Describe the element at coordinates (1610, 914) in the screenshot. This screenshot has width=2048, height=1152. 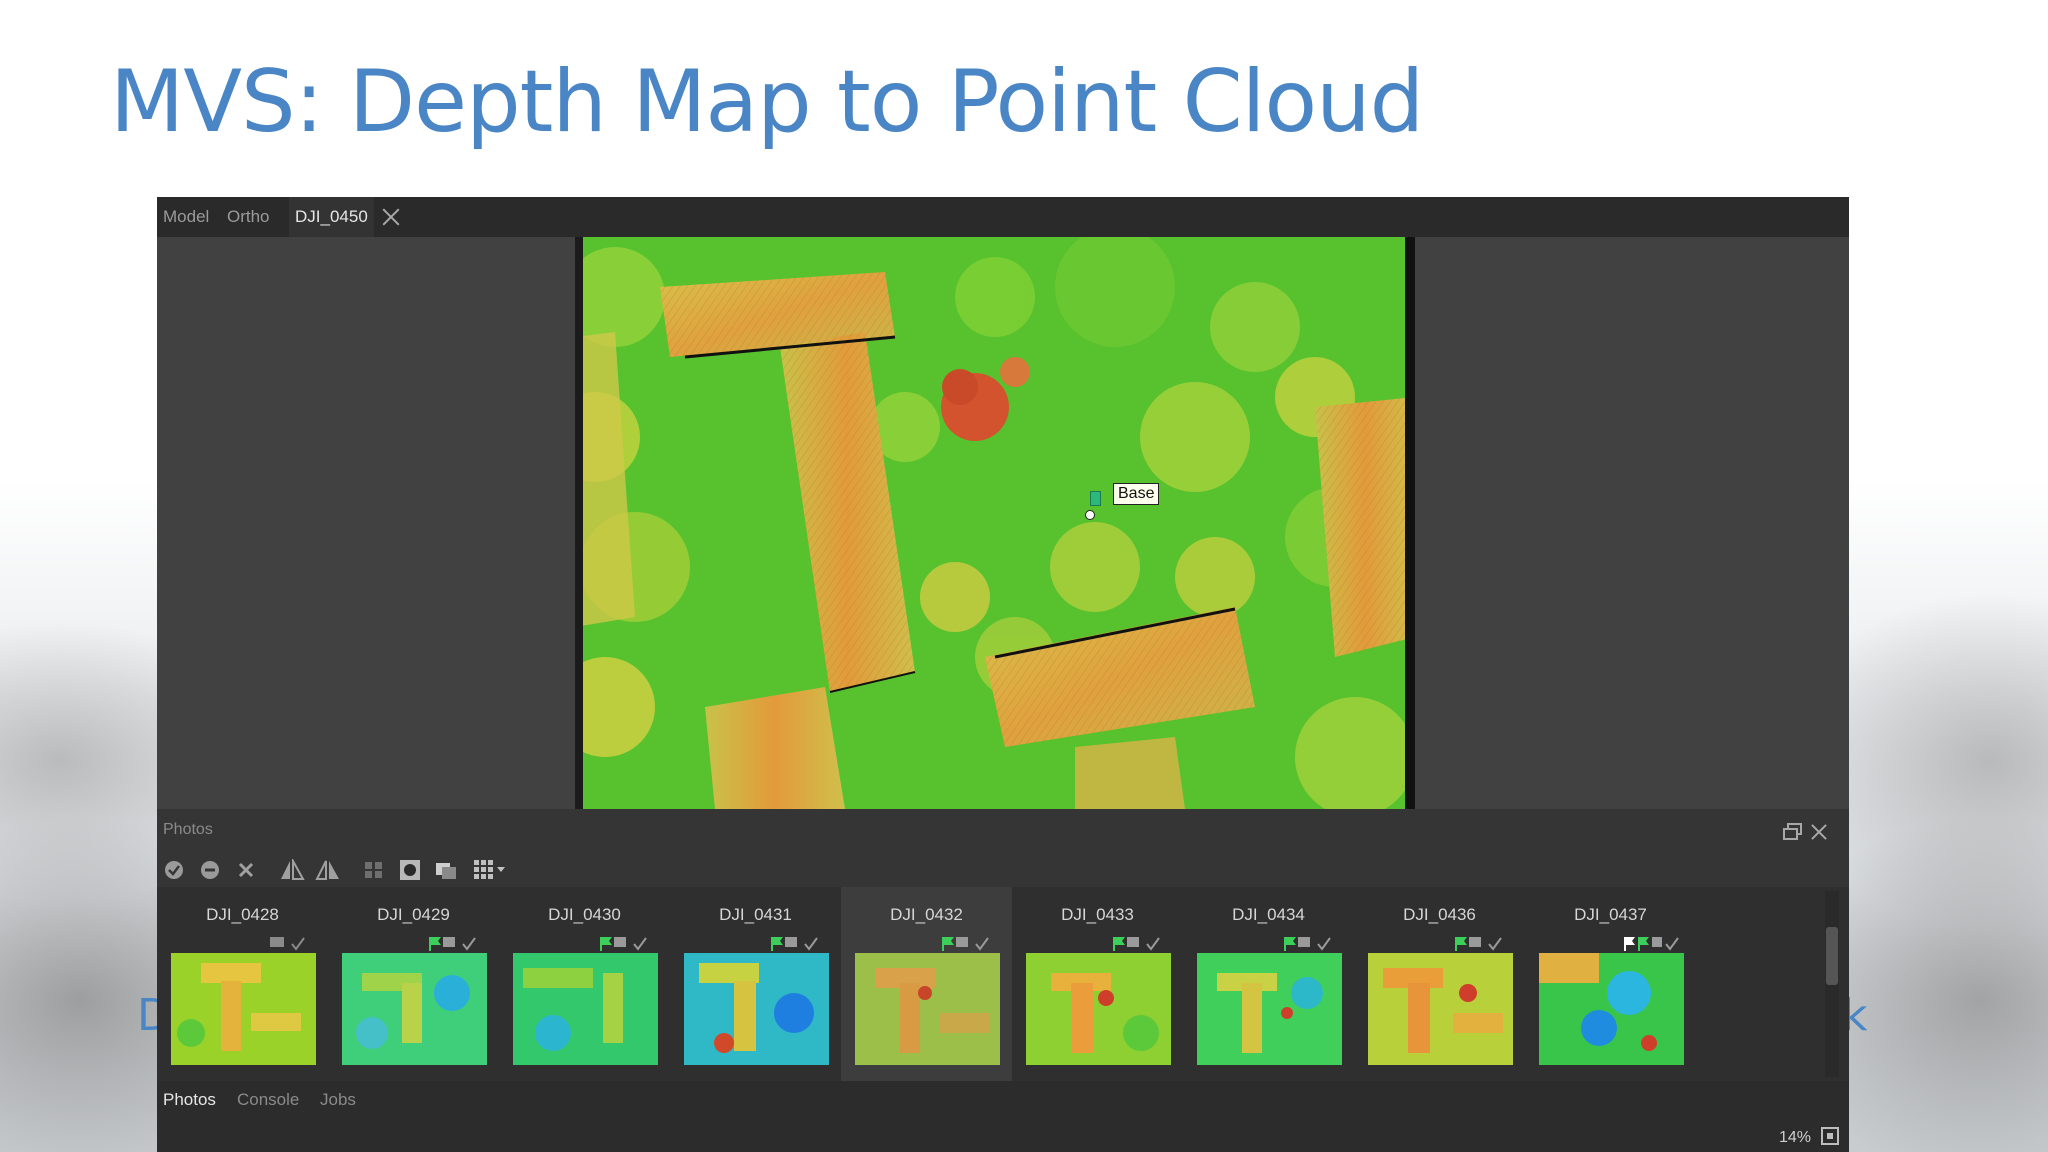
I see `photo-name: DJI_0437` at that location.